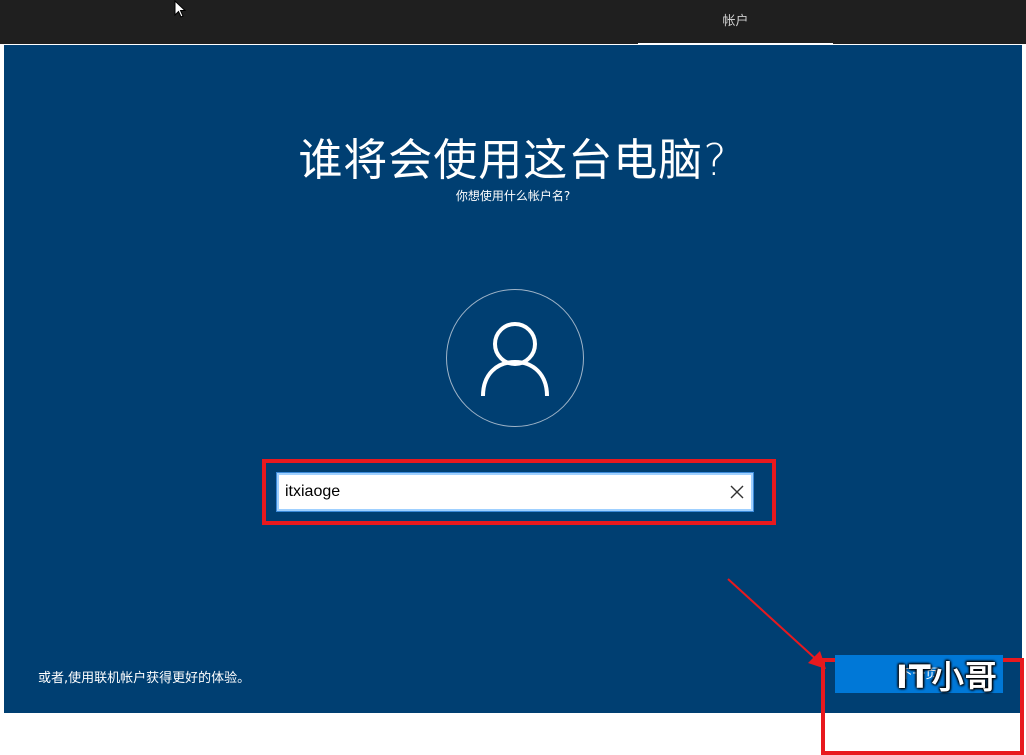 Image resolution: width=1026 pixels, height=755 pixels. Describe the element at coordinates (513, 22) in the screenshot. I see `top-bar: 帐户` at that location.